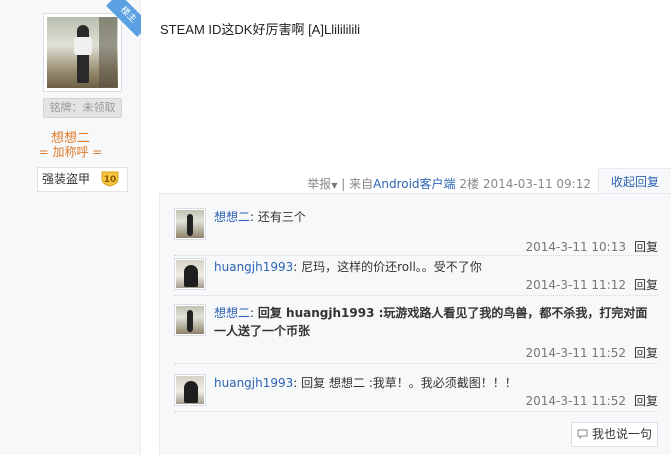 The height and width of the screenshot is (455, 671). I want to click on comment-body: huangjh1993: 尼玛，这样的价还roll。。受不了你, so click(436, 267).